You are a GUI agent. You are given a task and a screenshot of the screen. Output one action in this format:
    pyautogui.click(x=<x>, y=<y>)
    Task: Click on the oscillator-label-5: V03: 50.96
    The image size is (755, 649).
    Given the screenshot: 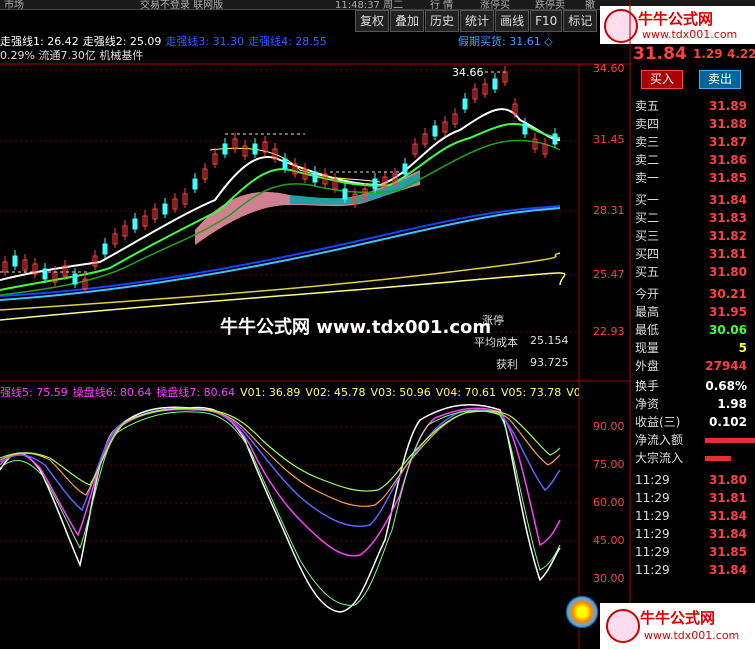 What is the action you would take?
    pyautogui.click(x=400, y=392)
    